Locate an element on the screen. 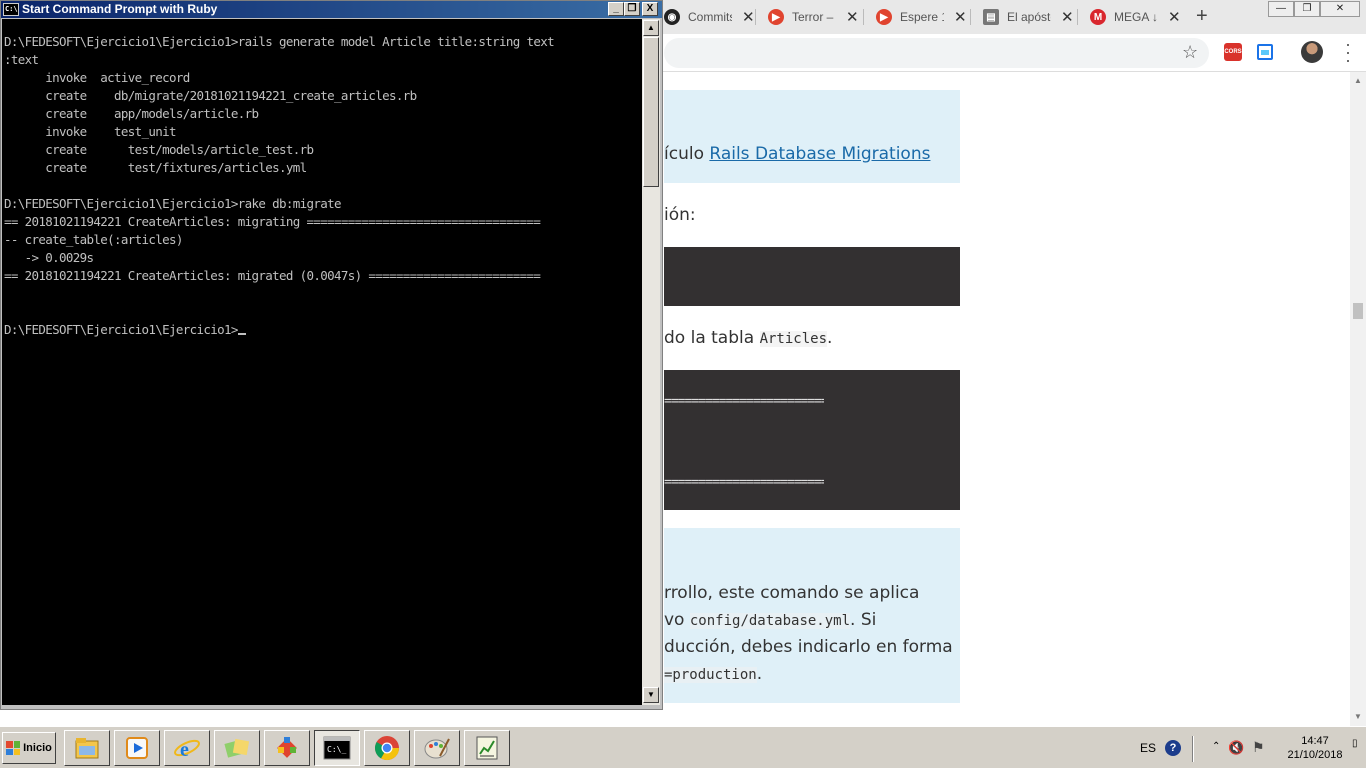  cmd-minimize-button: _ is located at coordinates (616, 9).